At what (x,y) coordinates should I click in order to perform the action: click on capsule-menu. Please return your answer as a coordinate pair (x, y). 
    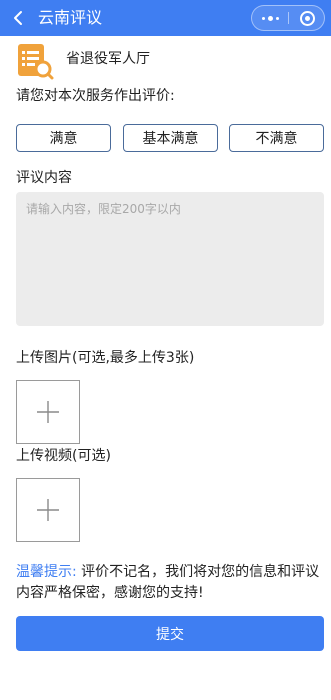
    Looking at the image, I should click on (288, 18).